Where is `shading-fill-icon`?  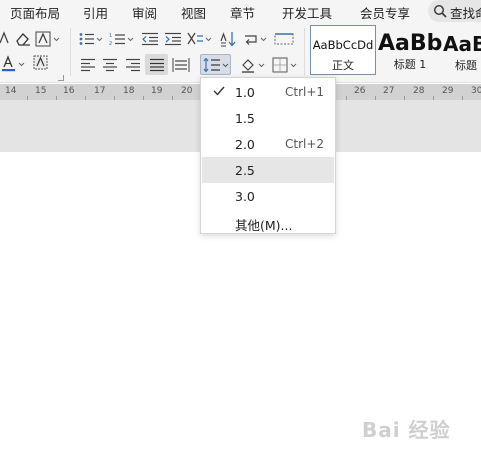
shading-fill-icon is located at coordinates (253, 65).